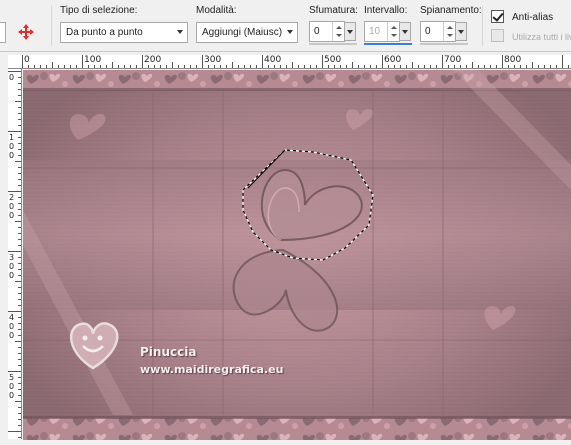 The height and width of the screenshot is (445, 571). What do you see at coordinates (216, 10) in the screenshot?
I see `mode-label: Modalità:` at bounding box center [216, 10].